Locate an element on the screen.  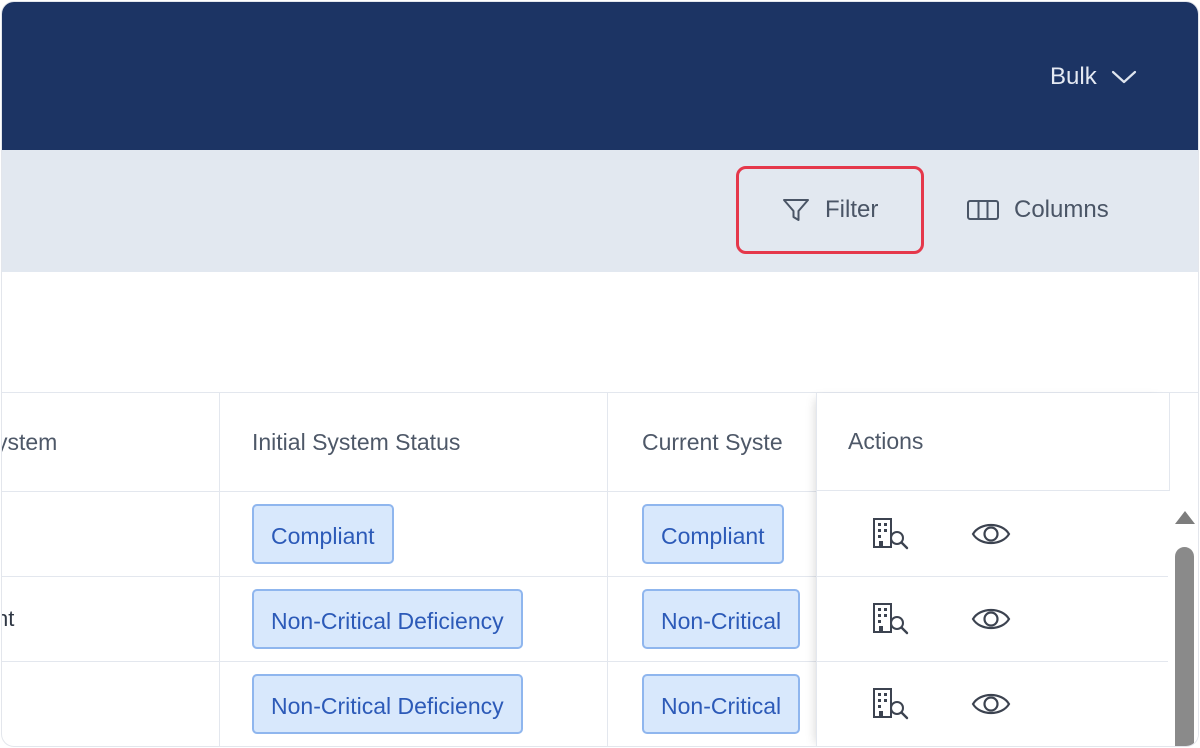
bulk-dropdown: Bulk is located at coordinates (1093, 77).